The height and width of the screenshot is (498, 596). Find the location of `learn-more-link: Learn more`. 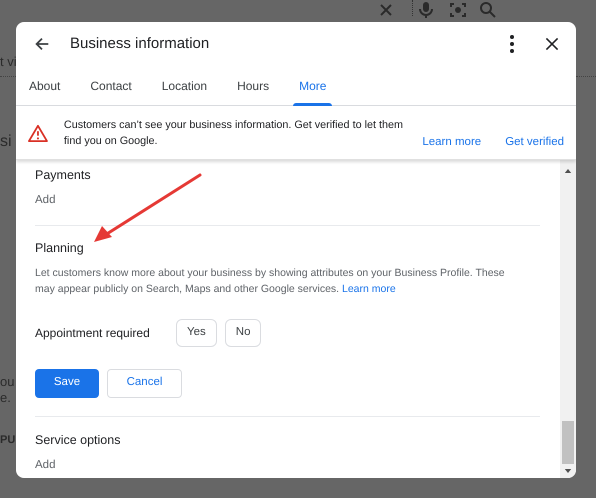

learn-more-link: Learn more is located at coordinates (369, 289).